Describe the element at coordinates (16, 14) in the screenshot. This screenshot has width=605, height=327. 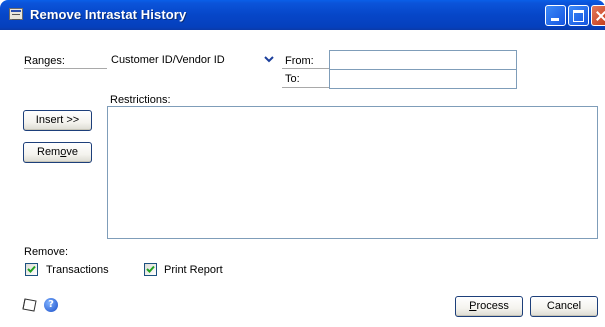
I see `window-app-icon` at that location.